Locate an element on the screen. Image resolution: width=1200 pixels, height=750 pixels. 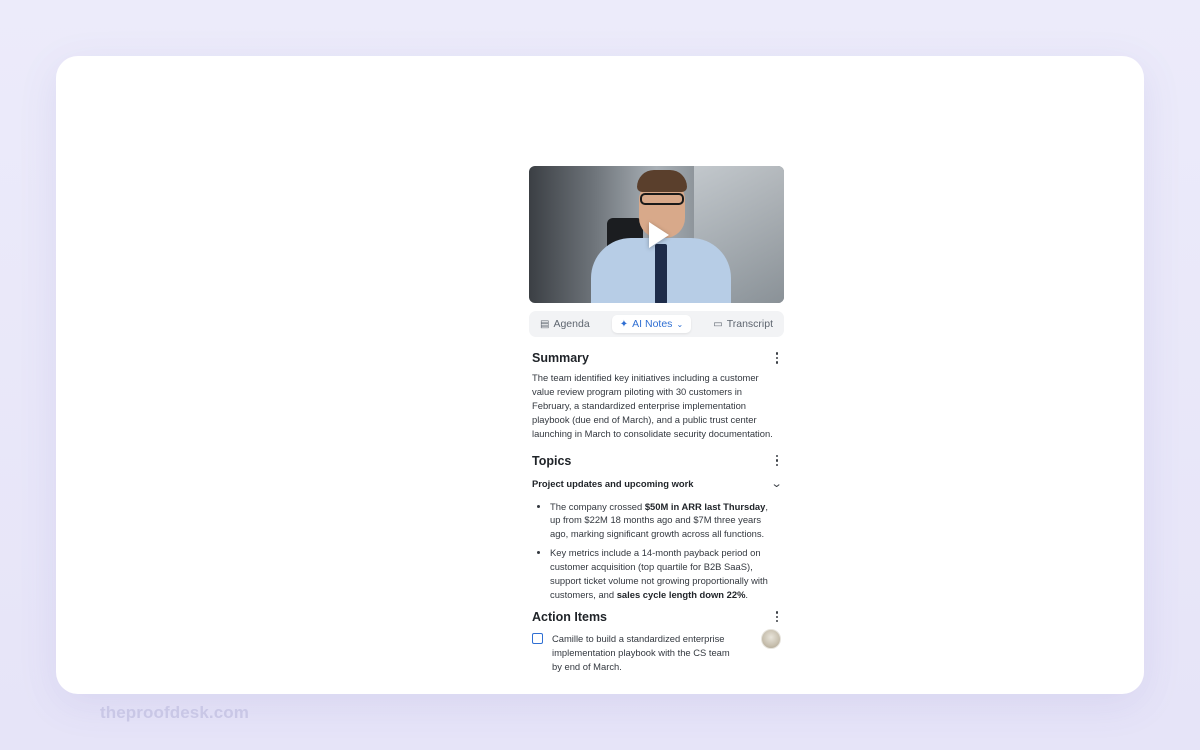
video-player is located at coordinates (656, 234).